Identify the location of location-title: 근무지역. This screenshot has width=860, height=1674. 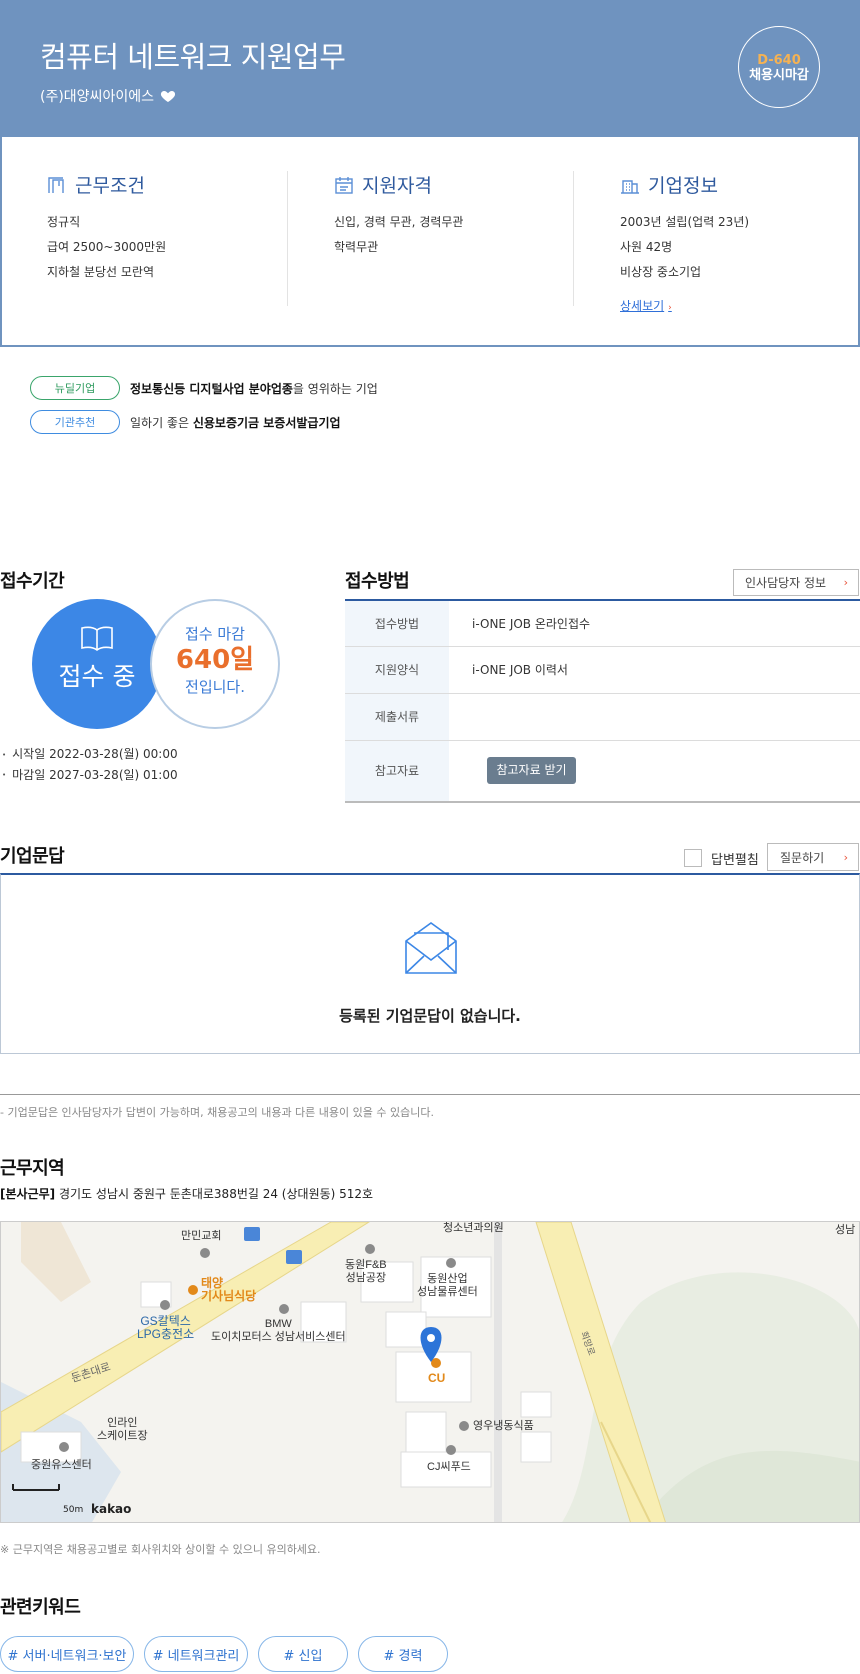
(32, 1168).